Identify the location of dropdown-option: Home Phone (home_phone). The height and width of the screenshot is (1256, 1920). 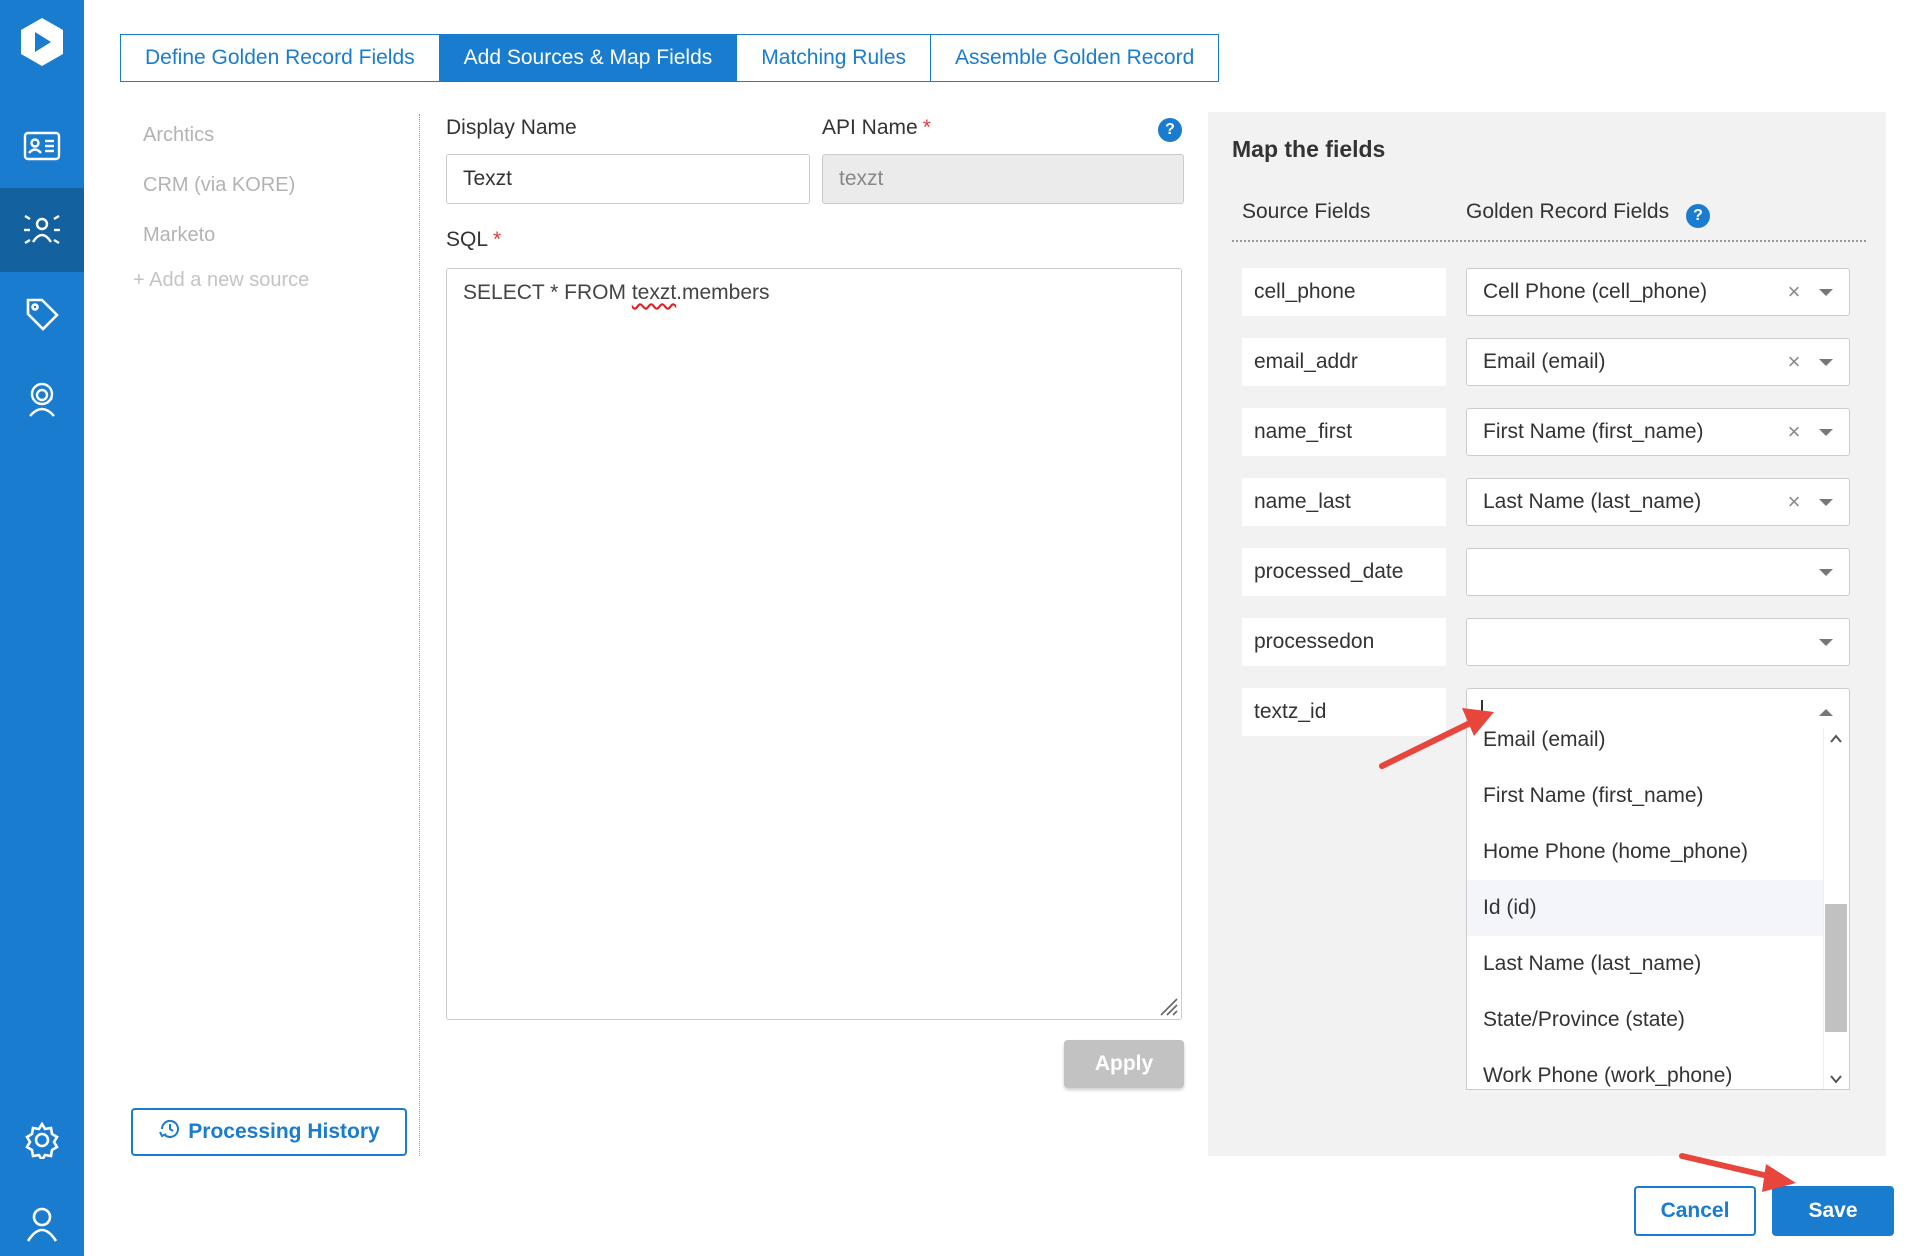
(1645, 852).